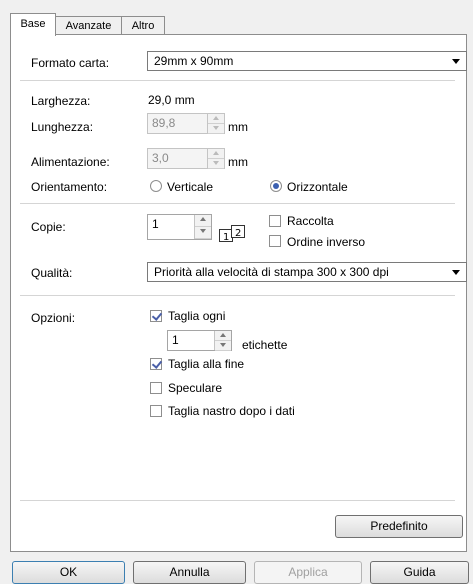 This screenshot has height=584, width=473. What do you see at coordinates (226, 237) in the screenshot?
I see `svg-text: 1` at bounding box center [226, 237].